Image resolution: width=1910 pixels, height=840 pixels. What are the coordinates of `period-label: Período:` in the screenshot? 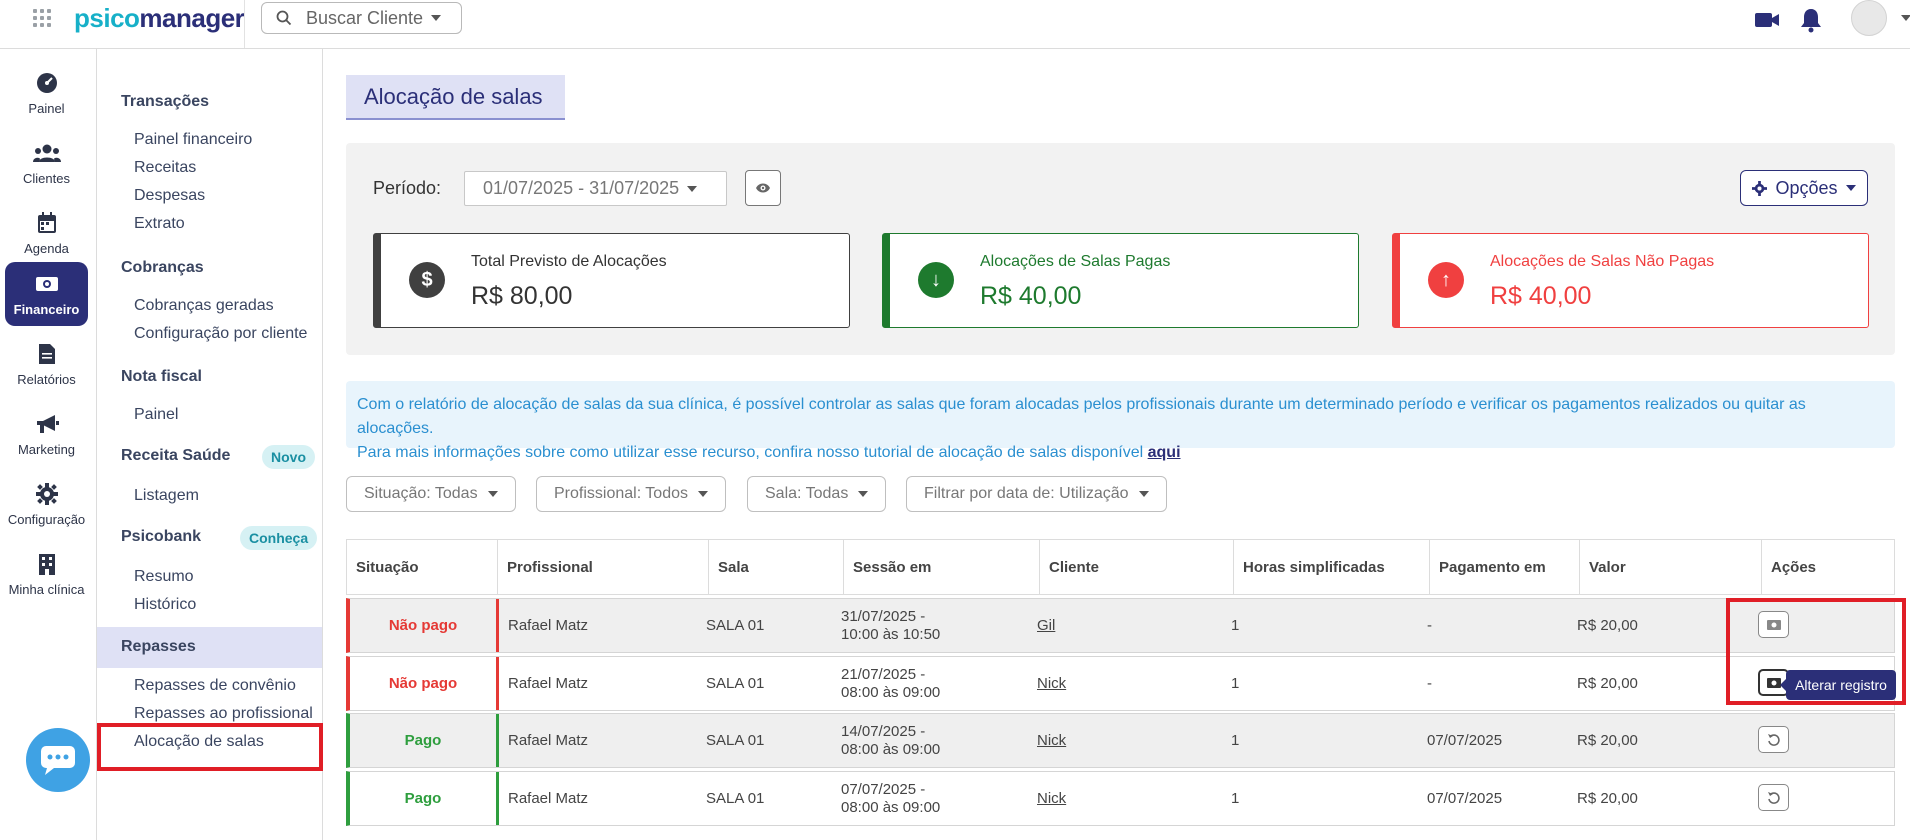 It's located at (407, 188).